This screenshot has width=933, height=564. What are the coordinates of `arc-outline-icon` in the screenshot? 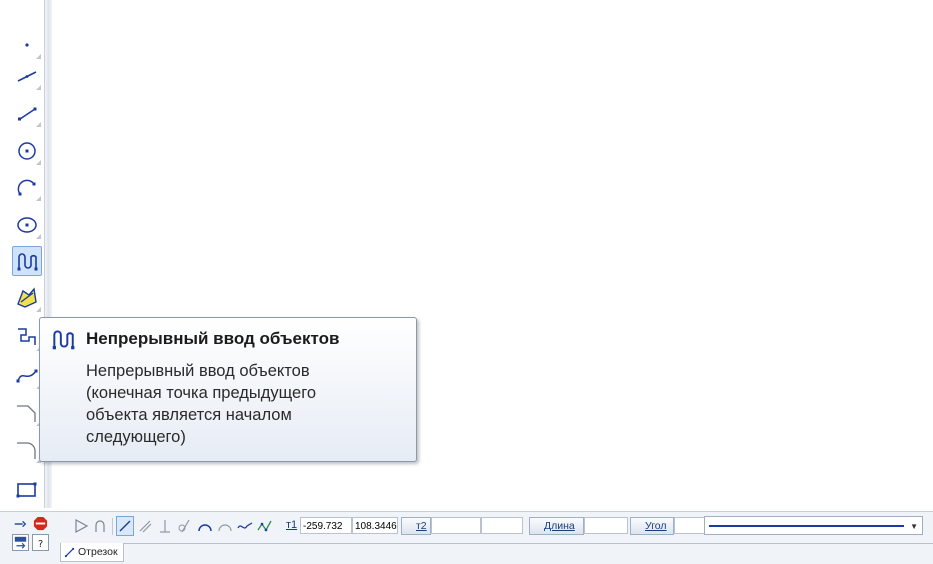 It's located at (100, 526).